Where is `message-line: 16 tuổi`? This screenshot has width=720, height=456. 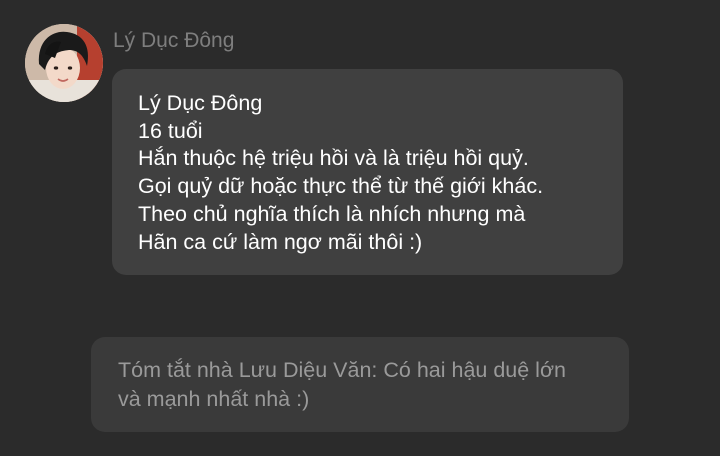 message-line: 16 tuổi is located at coordinates (170, 130).